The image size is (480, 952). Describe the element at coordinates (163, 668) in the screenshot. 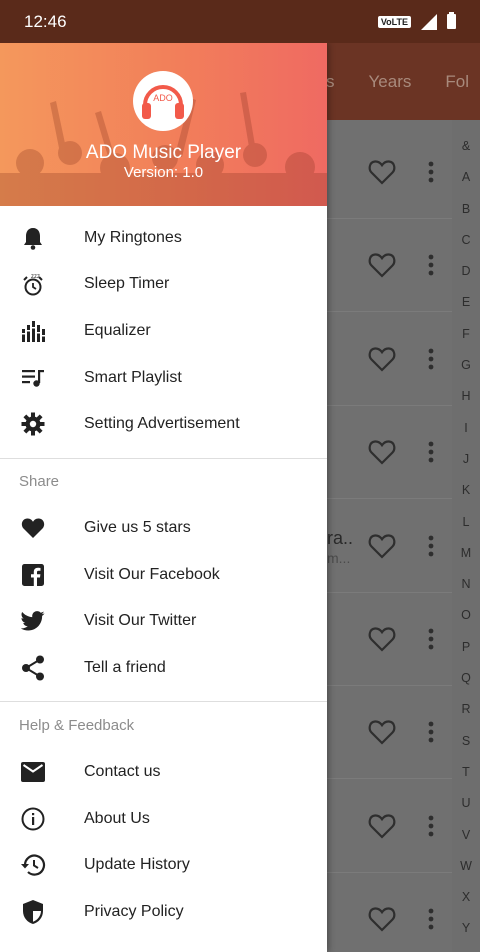

I see `menu-item-tell-a-friend: Tell a friend` at that location.